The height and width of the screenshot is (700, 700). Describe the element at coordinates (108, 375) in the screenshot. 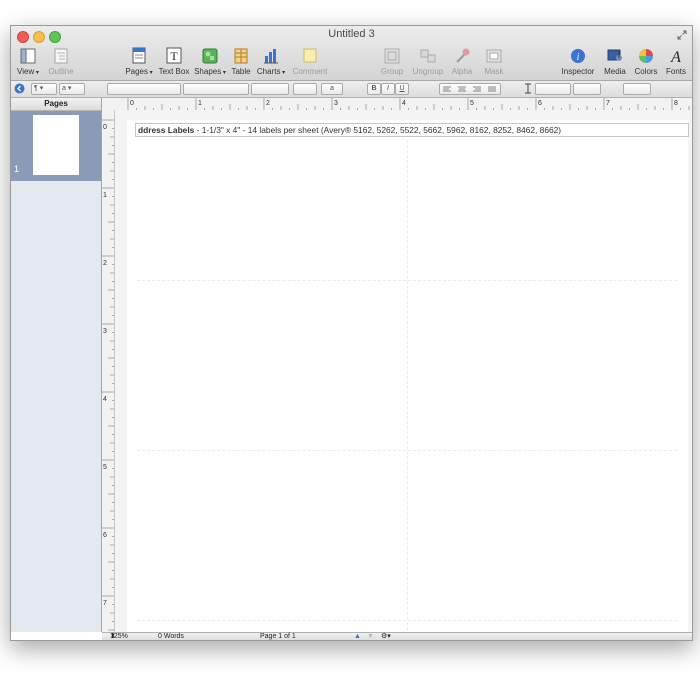

I see `vertical-ruler-ticks: 0 1 2 3 4 5 6 7` at that location.